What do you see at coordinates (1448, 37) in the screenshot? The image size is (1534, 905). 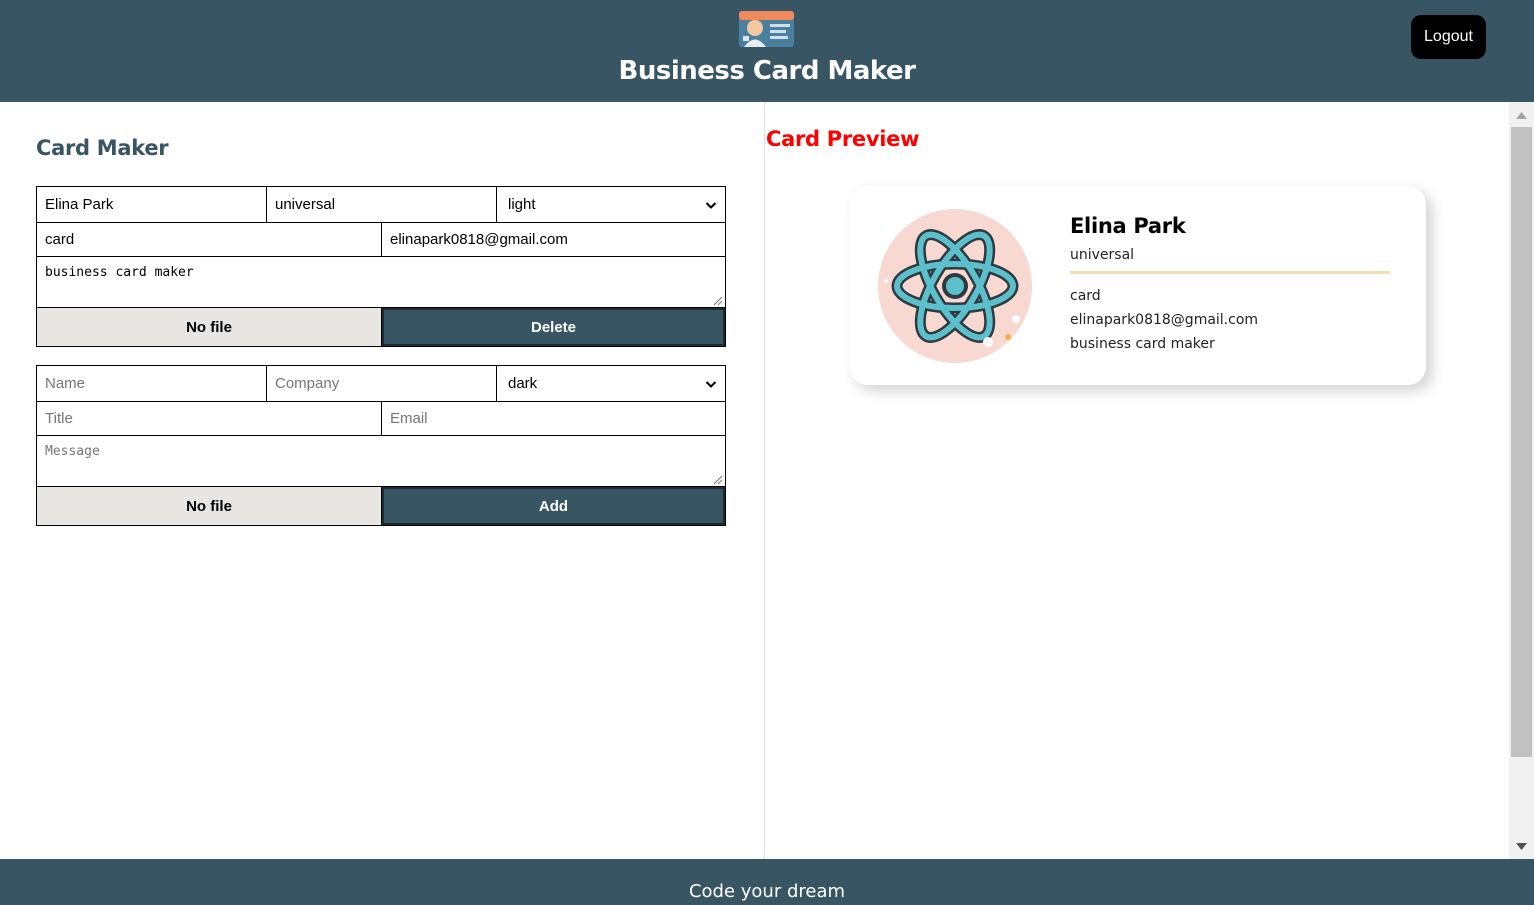 I see `logout-button: Logout` at bounding box center [1448, 37].